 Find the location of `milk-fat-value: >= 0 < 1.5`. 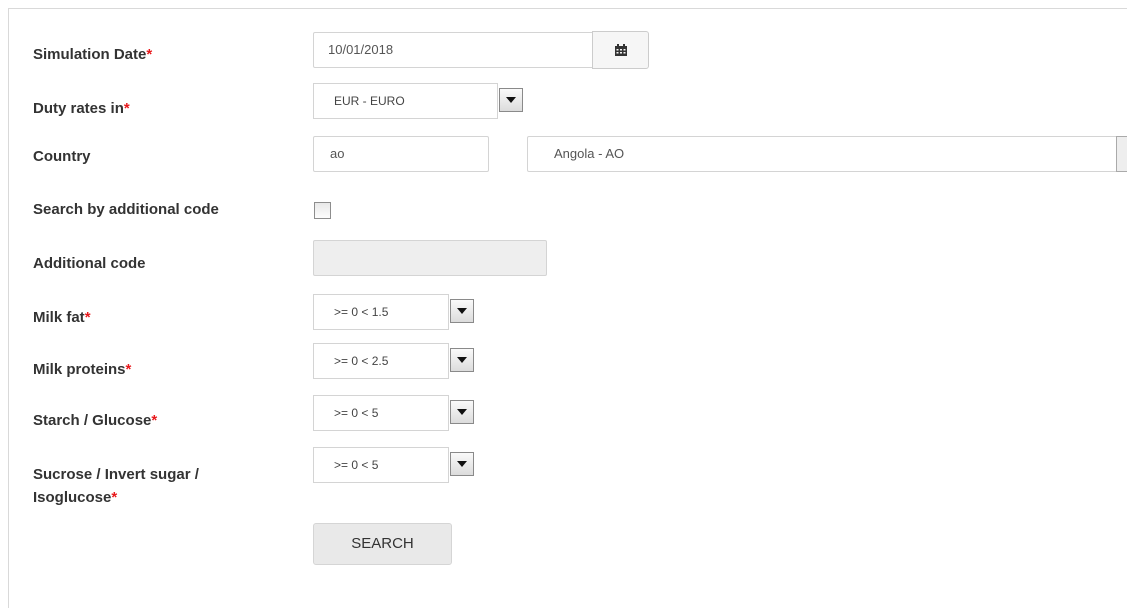

milk-fat-value: >= 0 < 1.5 is located at coordinates (361, 312).